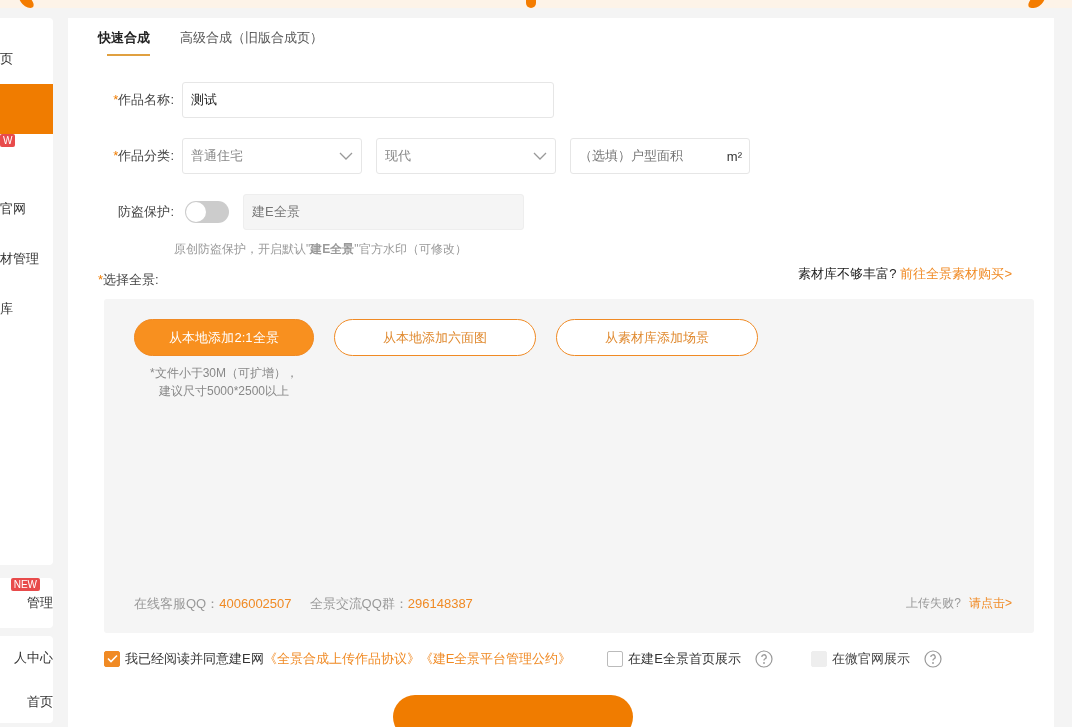 Image resolution: width=1072 pixels, height=727 pixels. Describe the element at coordinates (40, 701) in the screenshot. I see `sidebar-item: 首页` at that location.